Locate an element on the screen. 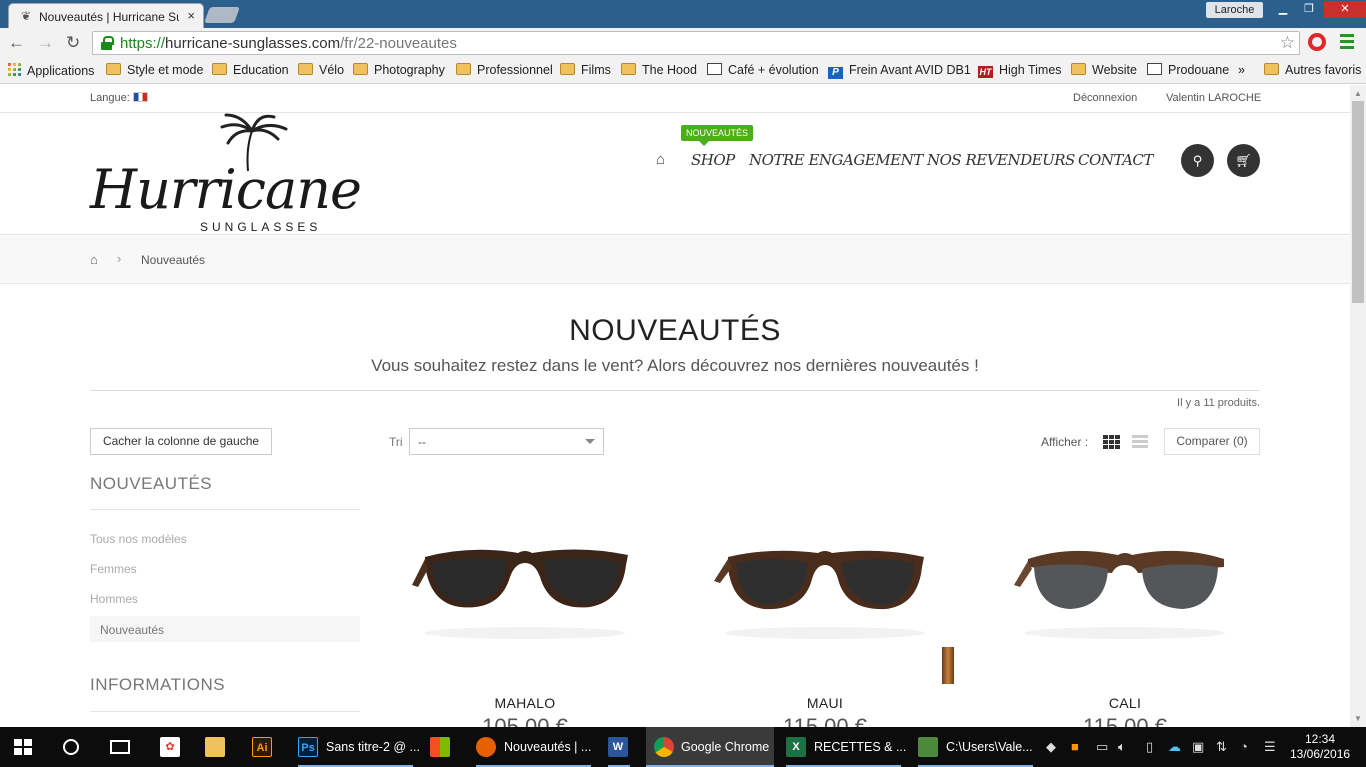 This screenshot has height=767, width=1366. product-name: CALI is located at coordinates (1125, 703).